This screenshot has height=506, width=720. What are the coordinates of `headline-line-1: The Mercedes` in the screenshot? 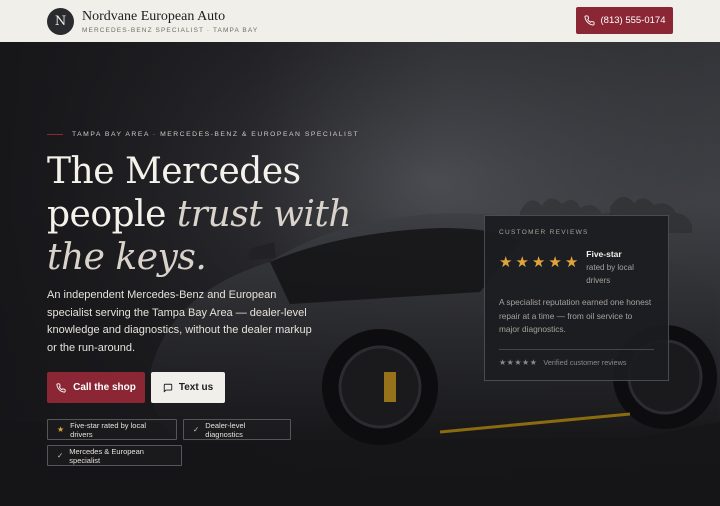 It's located at (174, 171).